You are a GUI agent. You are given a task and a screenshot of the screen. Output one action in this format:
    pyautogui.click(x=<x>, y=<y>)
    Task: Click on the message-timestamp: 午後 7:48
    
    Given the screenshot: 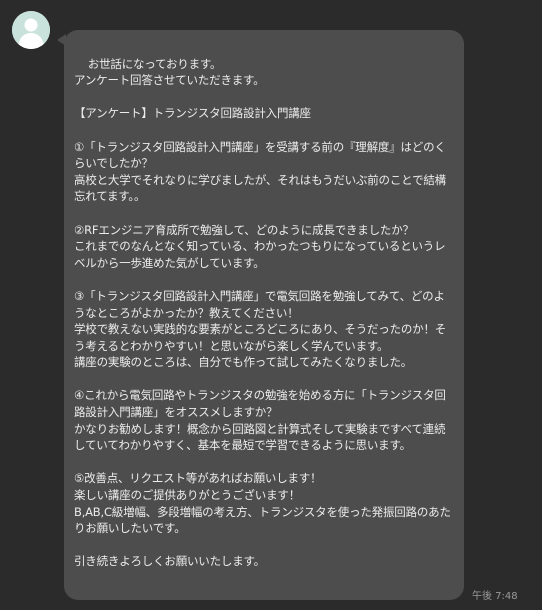 What is the action you would take?
    pyautogui.click(x=495, y=596)
    